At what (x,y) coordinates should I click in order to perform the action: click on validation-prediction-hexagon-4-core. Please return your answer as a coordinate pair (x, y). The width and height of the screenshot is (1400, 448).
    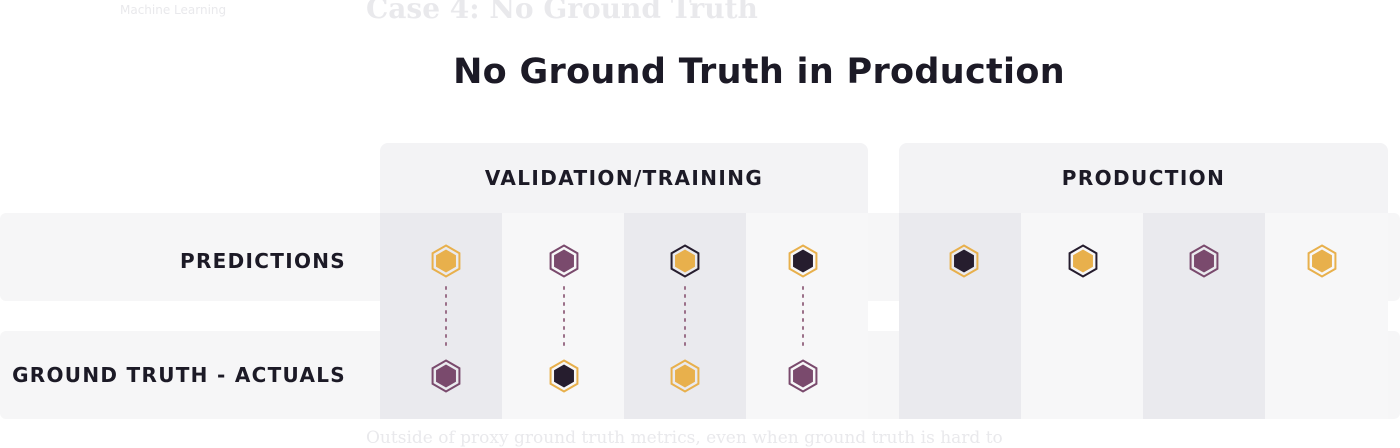
    Looking at the image, I should click on (803, 261).